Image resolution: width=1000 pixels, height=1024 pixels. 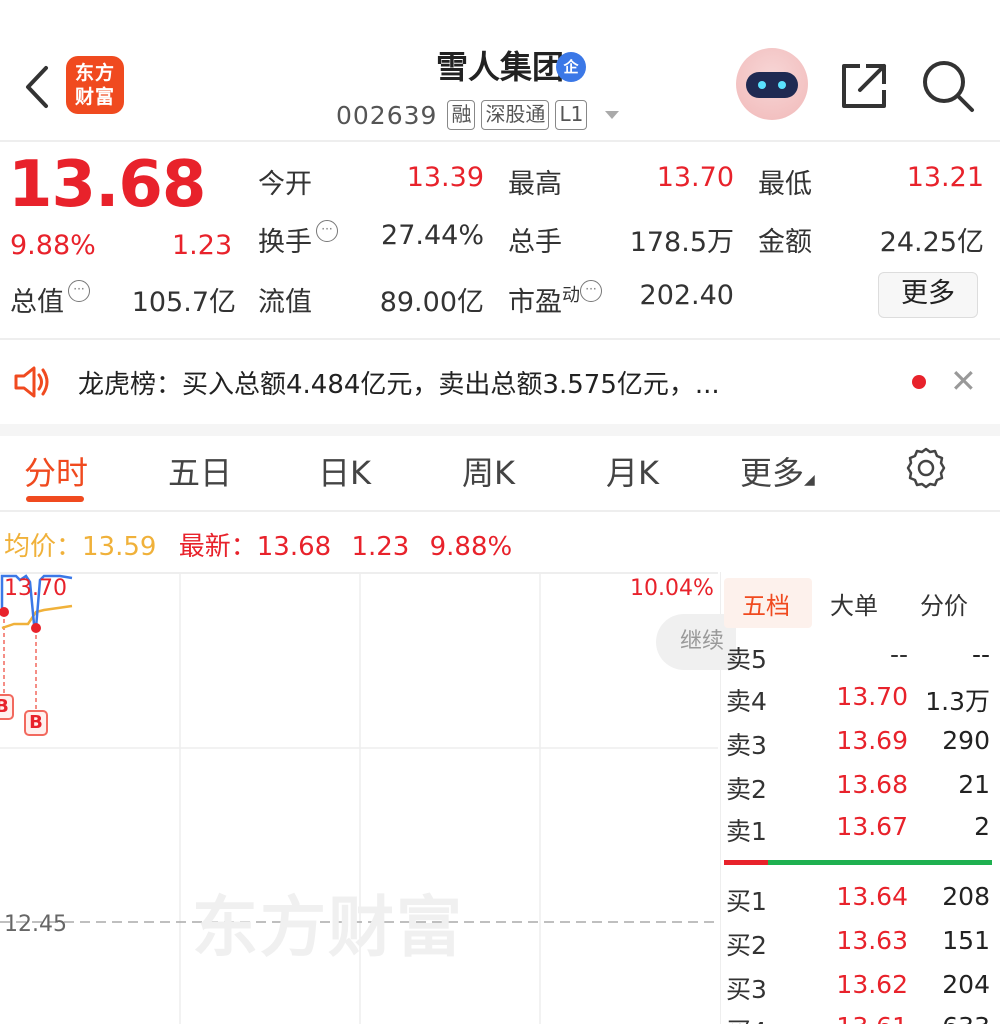 What do you see at coordinates (872, 740) in the screenshot?
I see `ask-price: 13.69` at bounding box center [872, 740].